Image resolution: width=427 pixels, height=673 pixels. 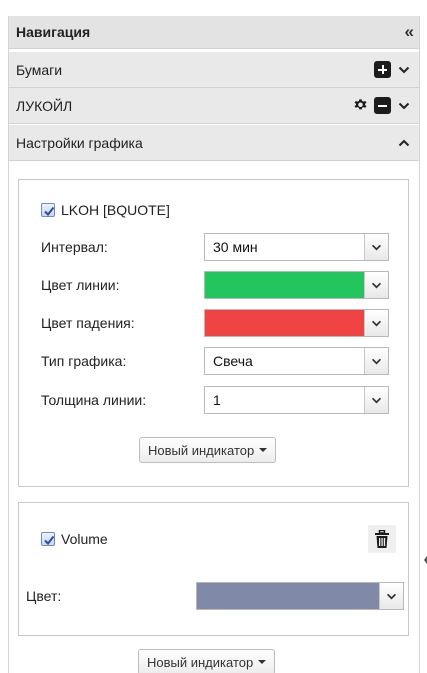 What do you see at coordinates (214, 32) in the screenshot?
I see `navigation-header: Навигация «` at bounding box center [214, 32].